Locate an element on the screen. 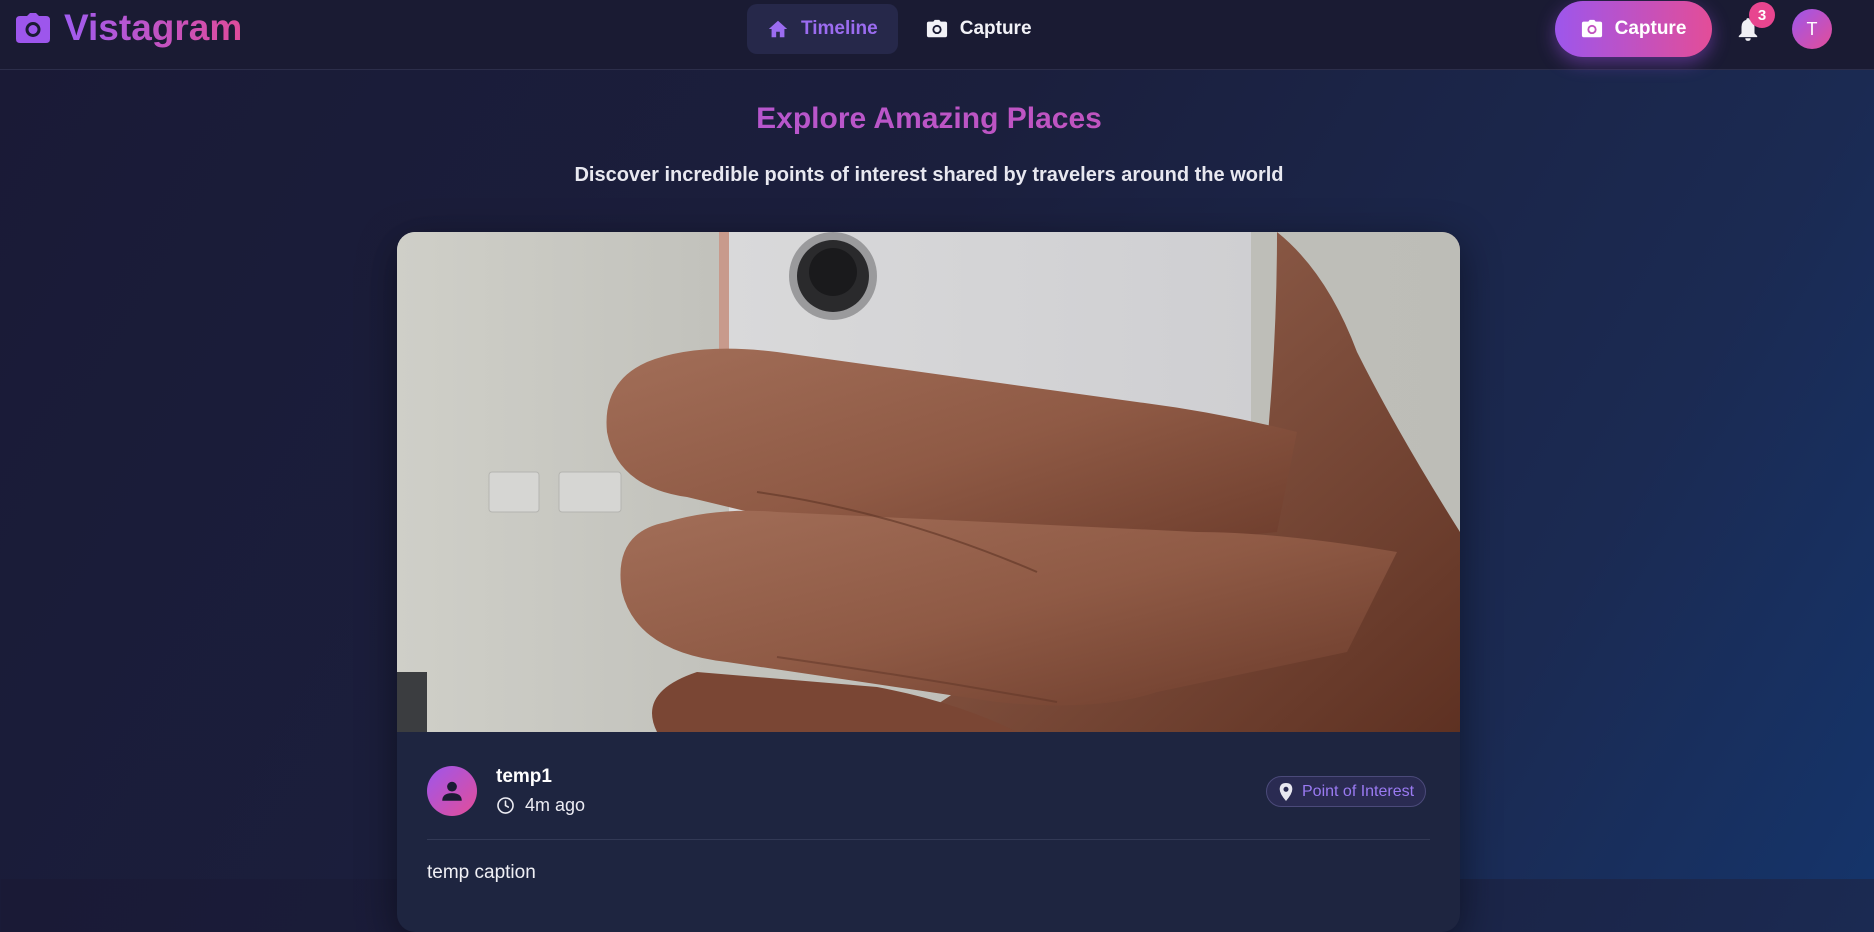 This screenshot has height=932, width=1874. nav-capture: Capture is located at coordinates (979, 29).